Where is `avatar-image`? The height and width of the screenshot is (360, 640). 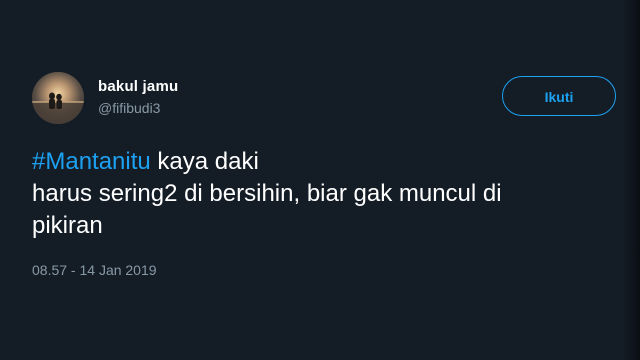
avatar-image is located at coordinates (58, 98).